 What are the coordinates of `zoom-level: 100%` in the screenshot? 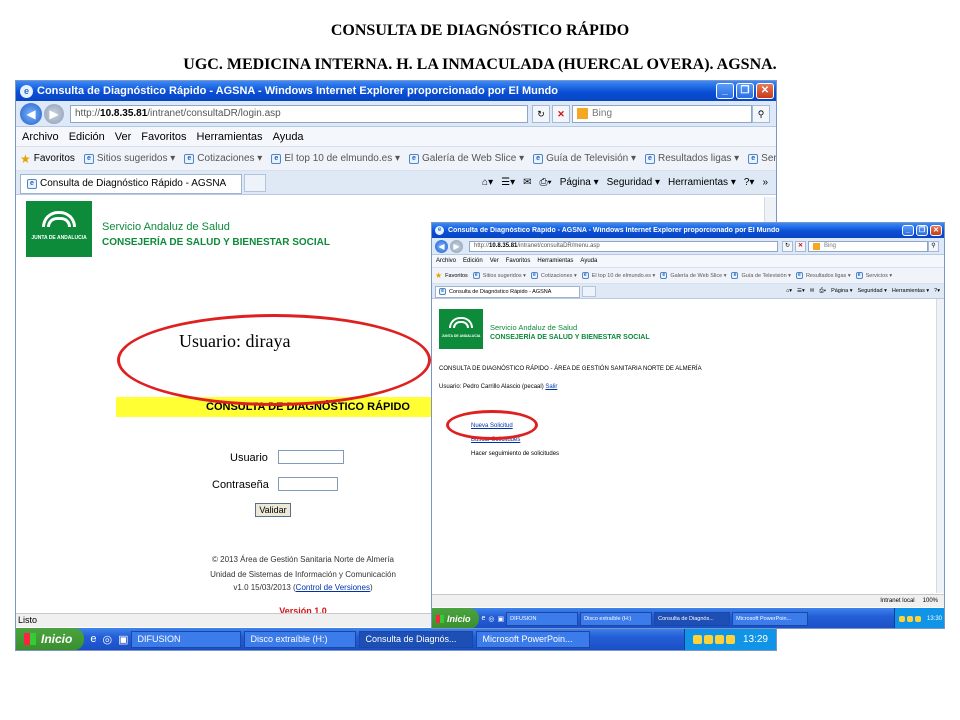 It's located at (930, 601).